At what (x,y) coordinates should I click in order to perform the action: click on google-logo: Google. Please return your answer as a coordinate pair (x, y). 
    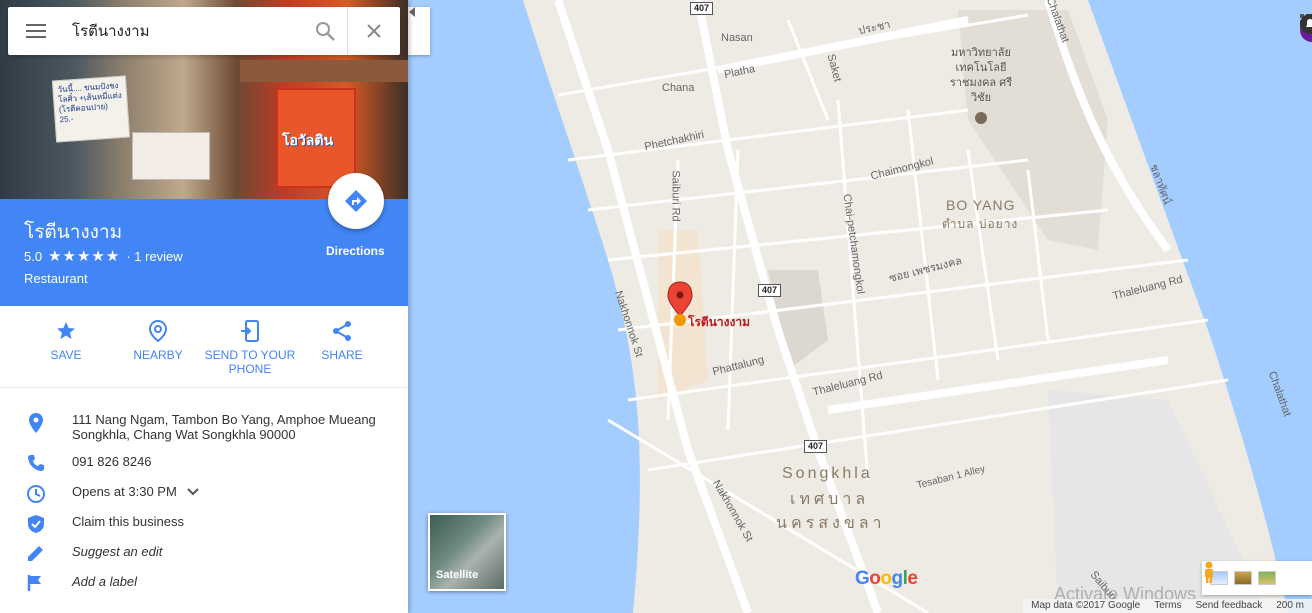
    Looking at the image, I should click on (886, 578).